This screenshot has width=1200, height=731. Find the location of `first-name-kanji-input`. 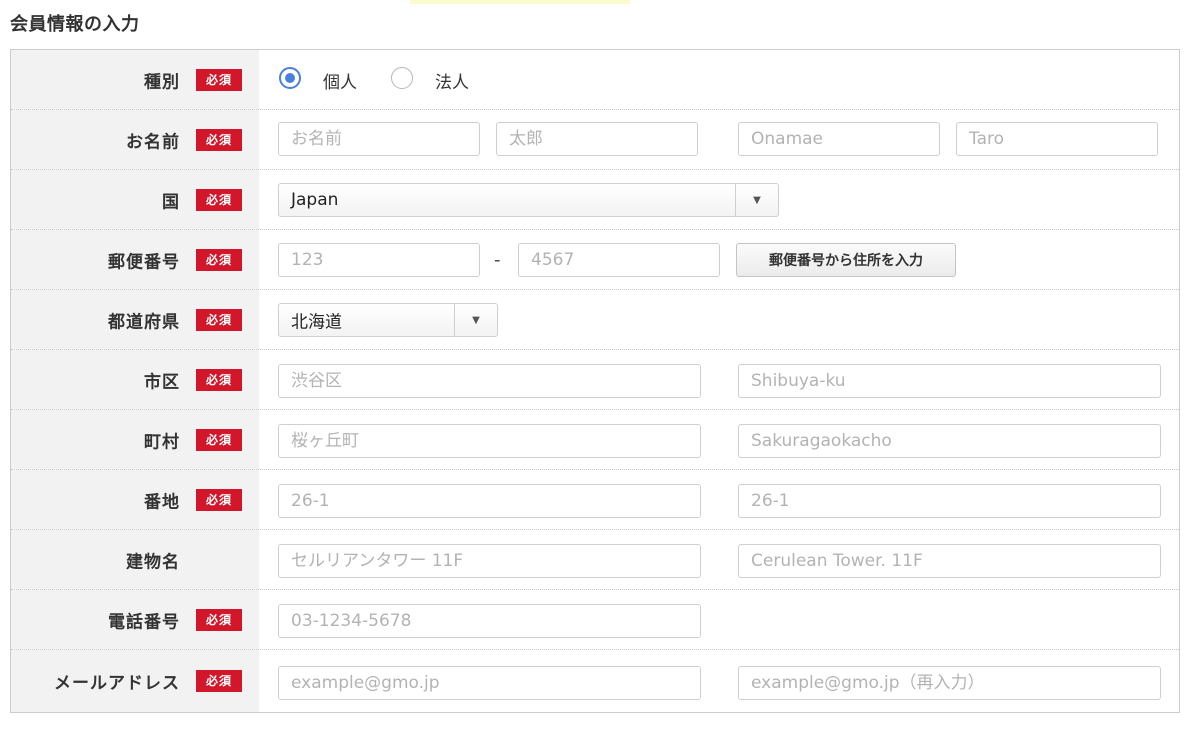

first-name-kanji-input is located at coordinates (597, 139).